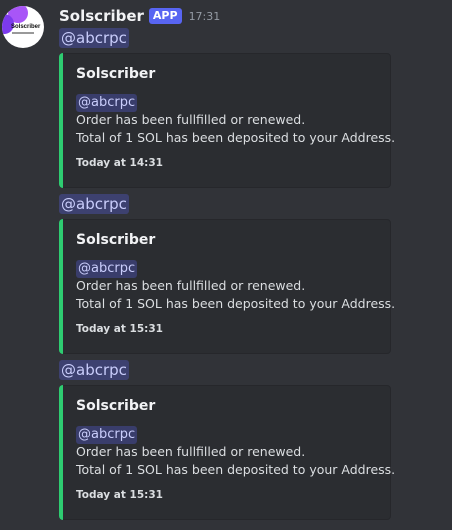 Image resolution: width=452 pixels, height=530 pixels. Describe the element at coordinates (26, 27) in the screenshot. I see `avatar-logo-text: Solscriber` at that location.